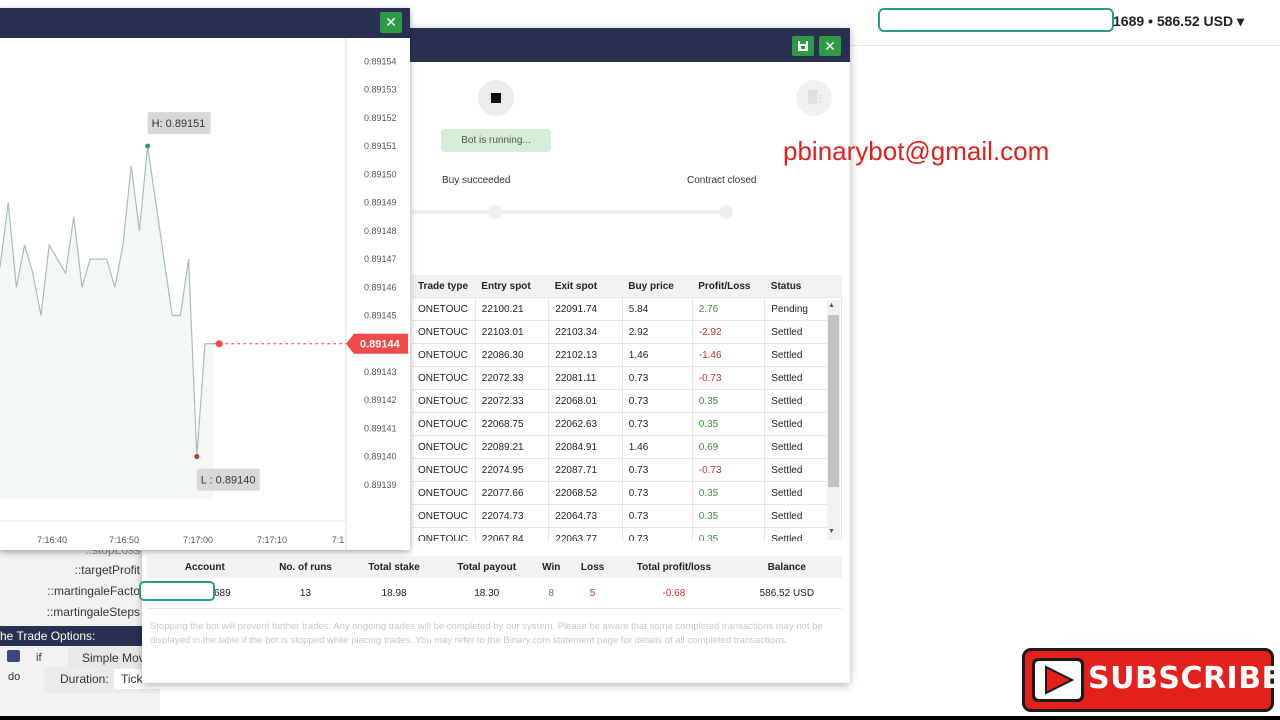 The width and height of the screenshot is (1280, 720). Describe the element at coordinates (14, 677) in the screenshot. I see `do-label: do` at that location.